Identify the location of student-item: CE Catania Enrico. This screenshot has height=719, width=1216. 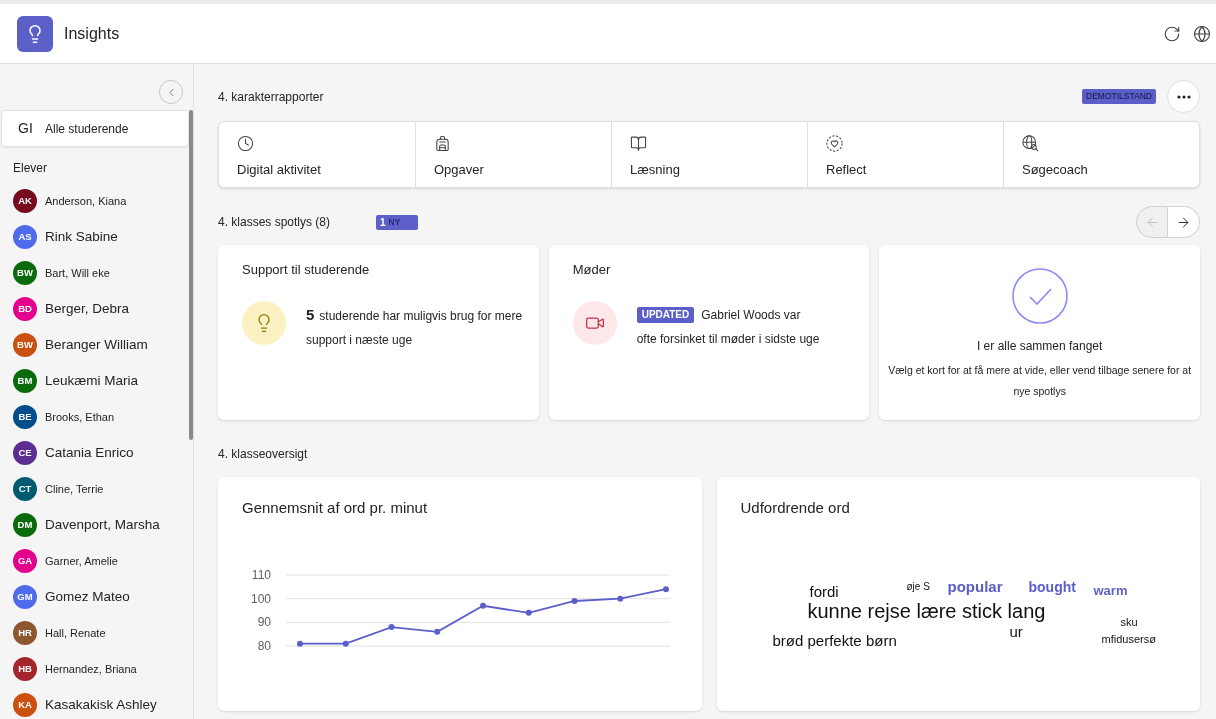
(94, 453).